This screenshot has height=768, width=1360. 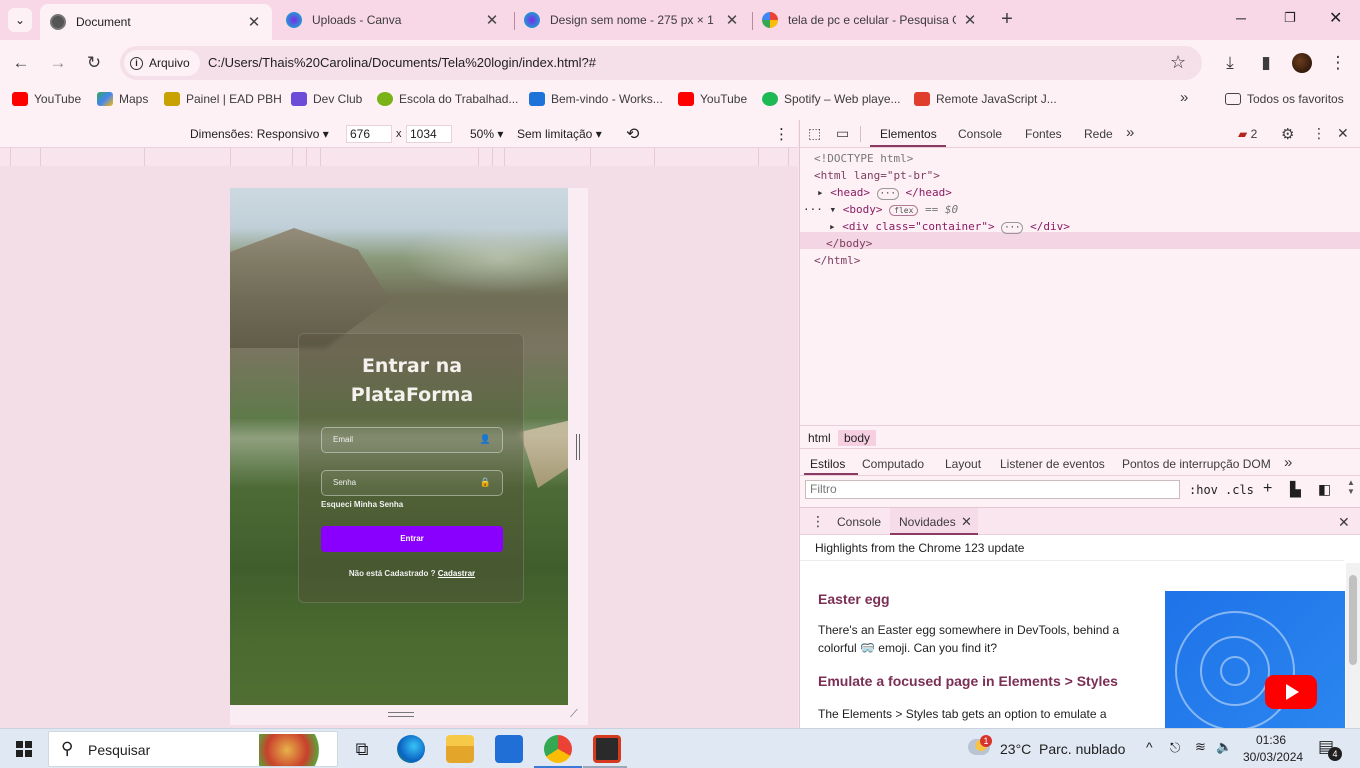 I want to click on tab-console: Console, so click(x=980, y=134).